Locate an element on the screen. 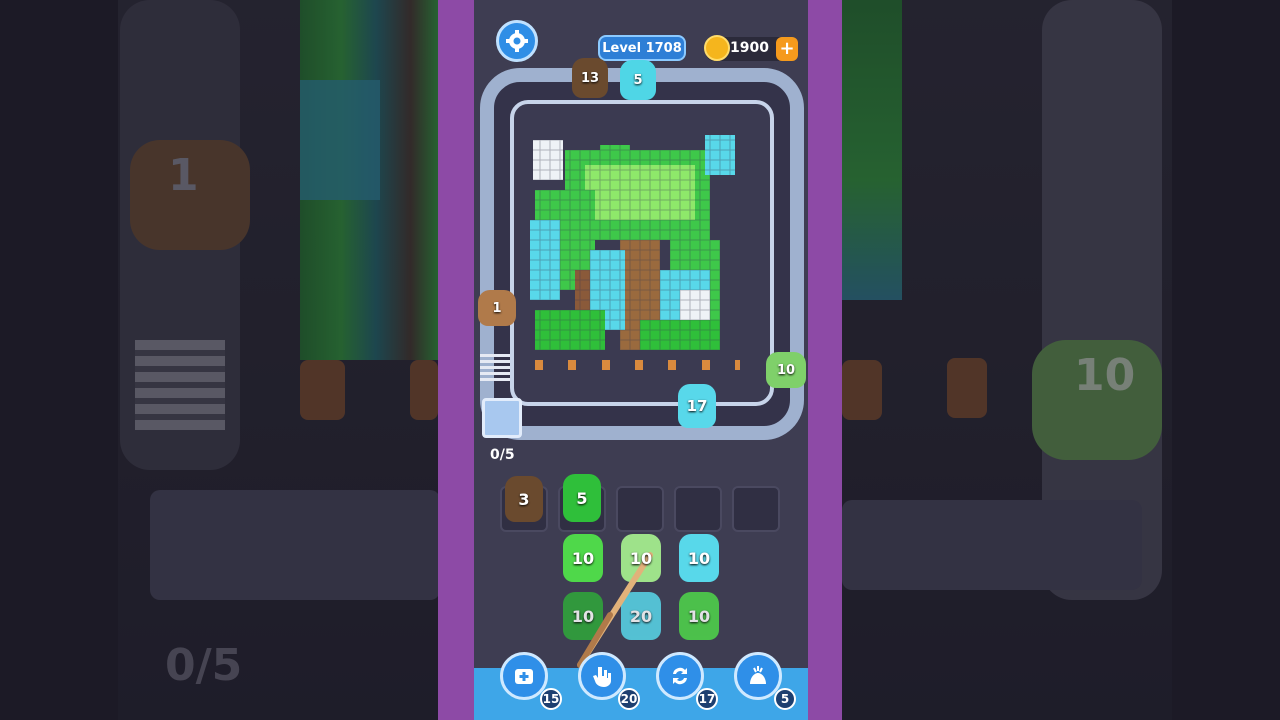 This screenshot has height=720, width=1280. conveyor-pig-active: 17 is located at coordinates (697, 406).